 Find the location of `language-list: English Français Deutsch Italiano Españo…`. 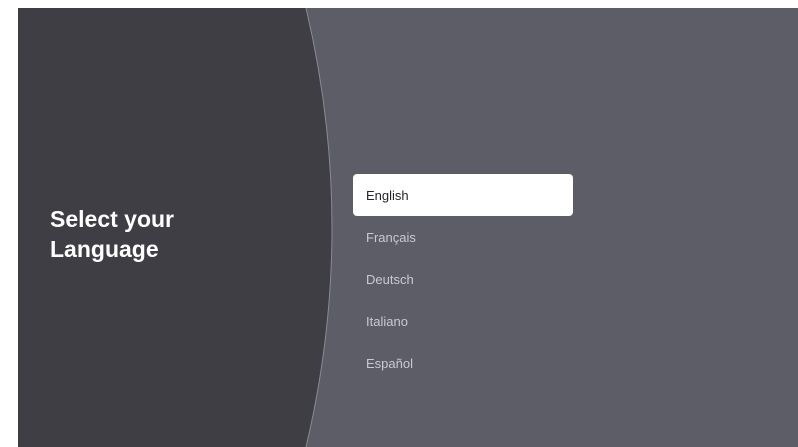

language-list: English Français Deutsch Italiano Españo… is located at coordinates (463, 287).